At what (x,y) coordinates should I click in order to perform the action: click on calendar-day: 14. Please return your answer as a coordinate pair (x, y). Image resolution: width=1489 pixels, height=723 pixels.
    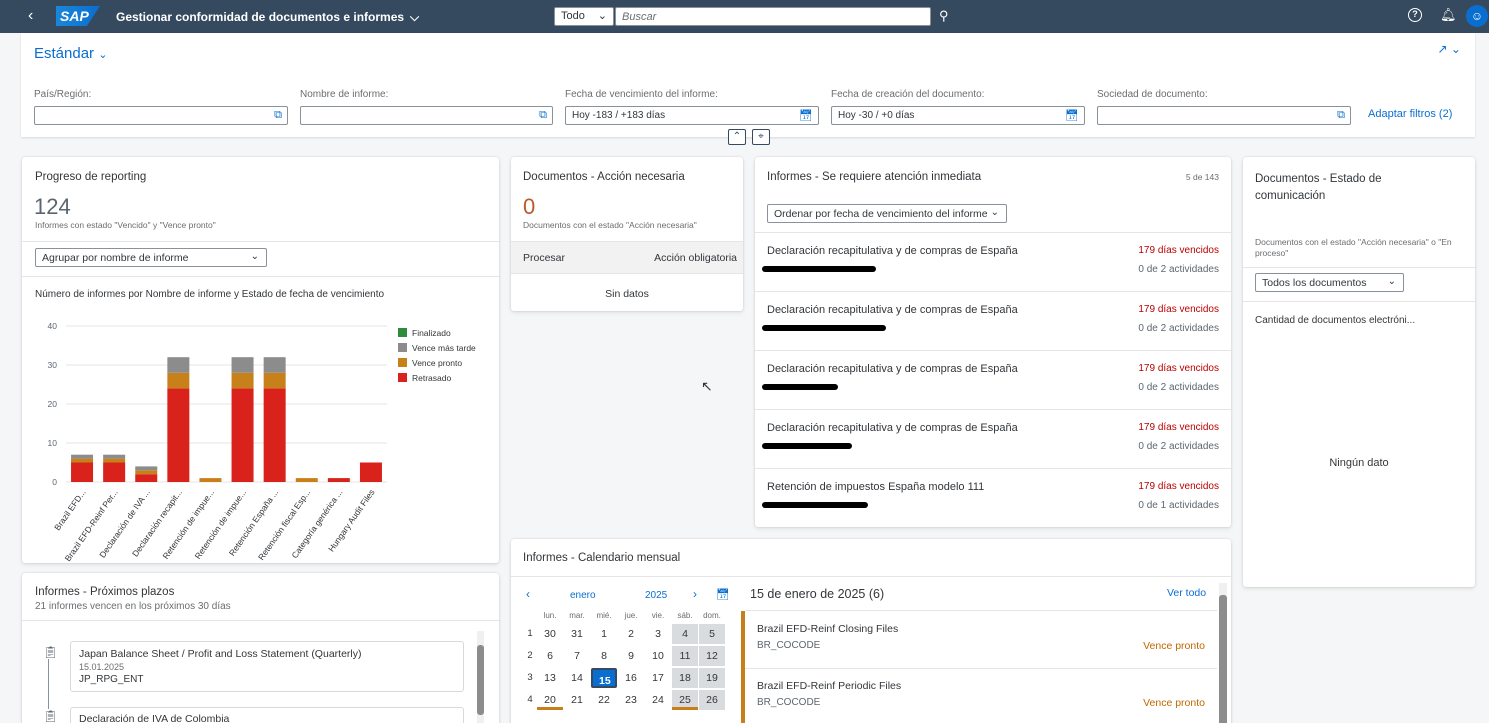
    Looking at the image, I should click on (577, 678).